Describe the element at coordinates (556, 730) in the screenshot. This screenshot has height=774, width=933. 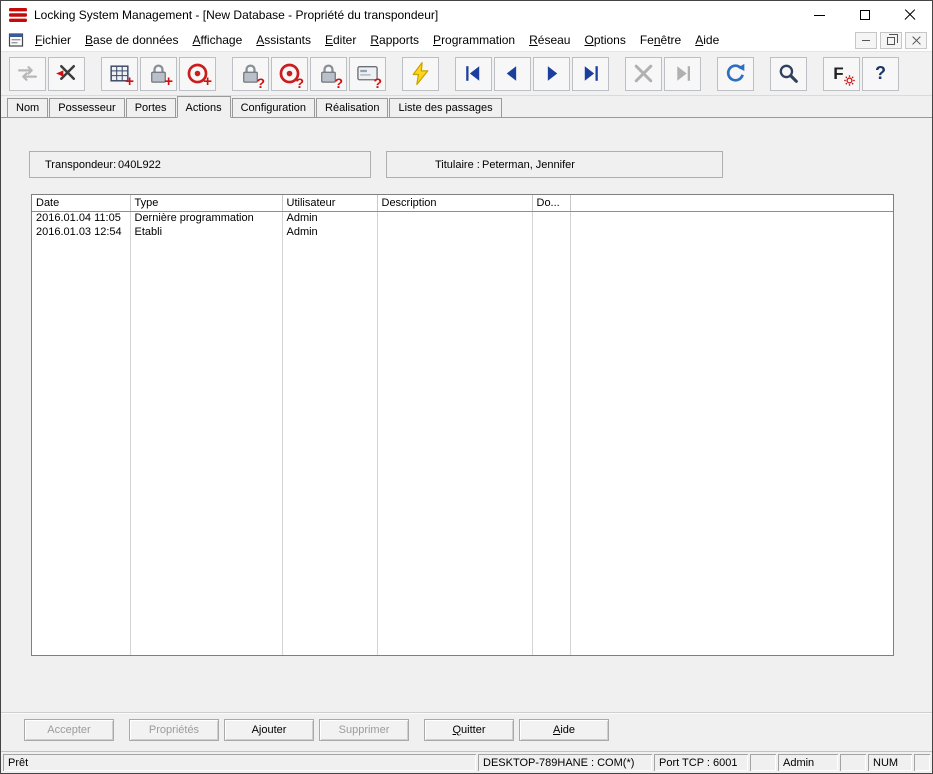
I see `label-part: A` at that location.